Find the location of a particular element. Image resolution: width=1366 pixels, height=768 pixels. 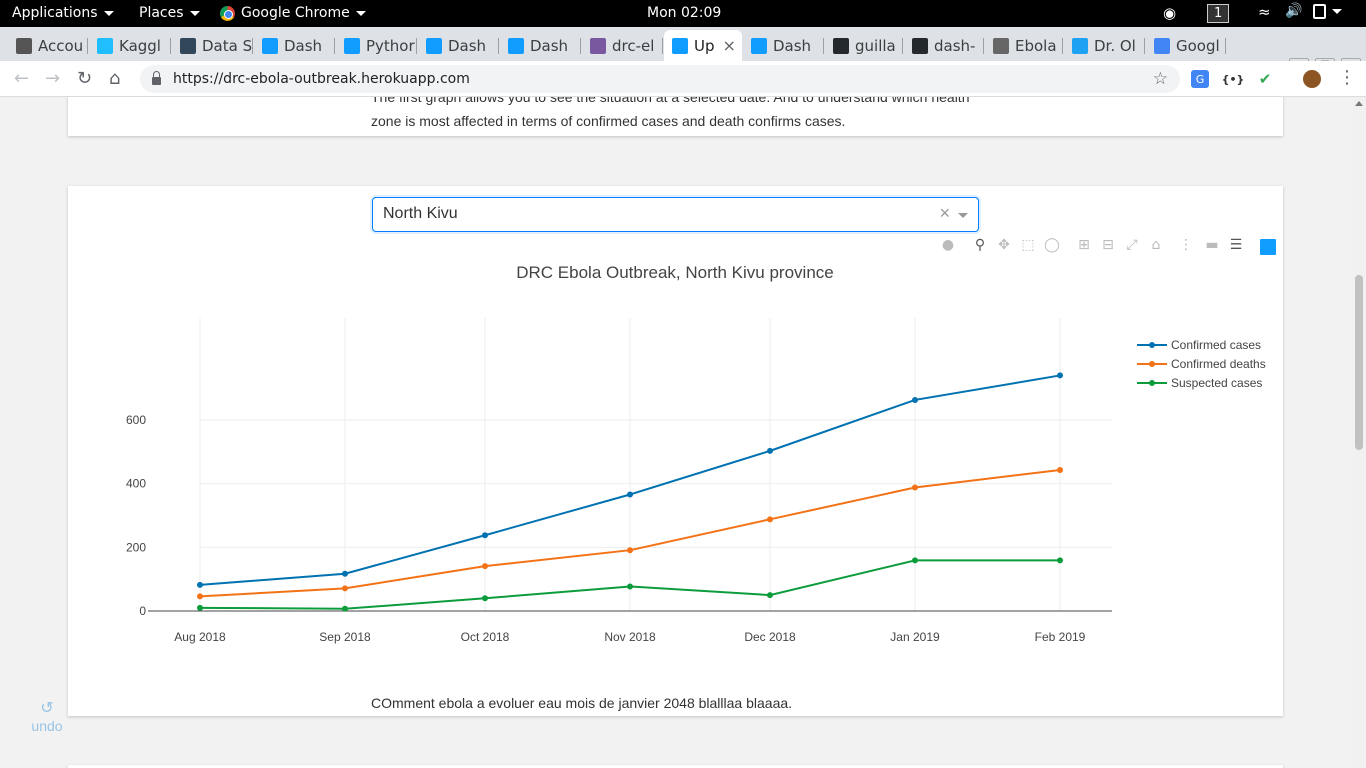

workspace-indicator: 1 is located at coordinates (1218, 13).